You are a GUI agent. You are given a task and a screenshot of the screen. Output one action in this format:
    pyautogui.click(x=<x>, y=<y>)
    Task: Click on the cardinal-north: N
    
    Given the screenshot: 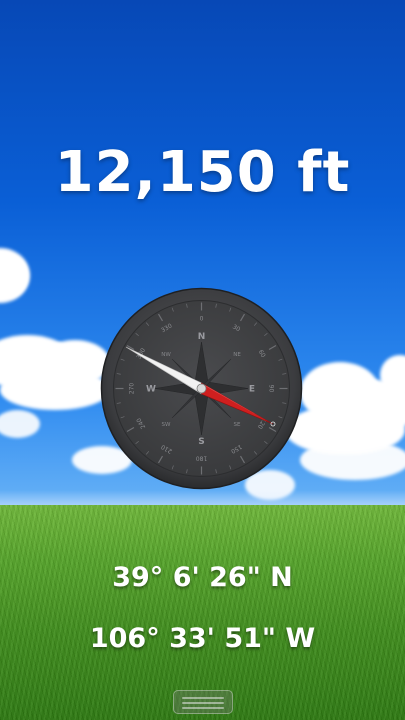 What is the action you would take?
    pyautogui.click(x=202, y=337)
    